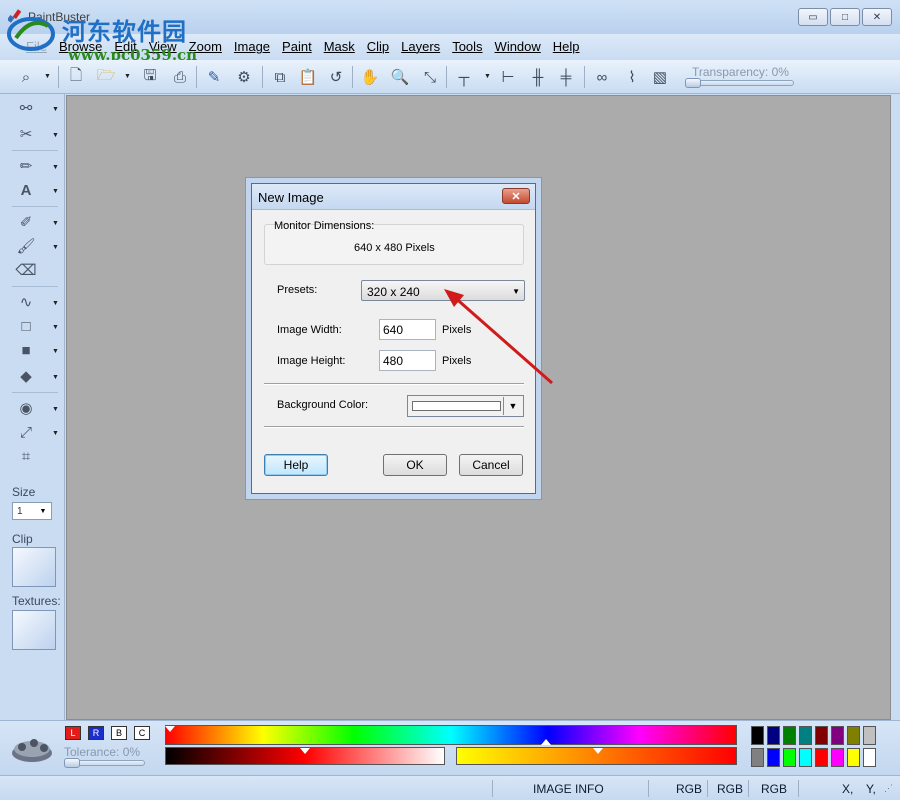 Image resolution: width=900 pixels, height=800 pixels. Describe the element at coordinates (119, 733) in the screenshot. I see `channel-b-button: B` at that location.